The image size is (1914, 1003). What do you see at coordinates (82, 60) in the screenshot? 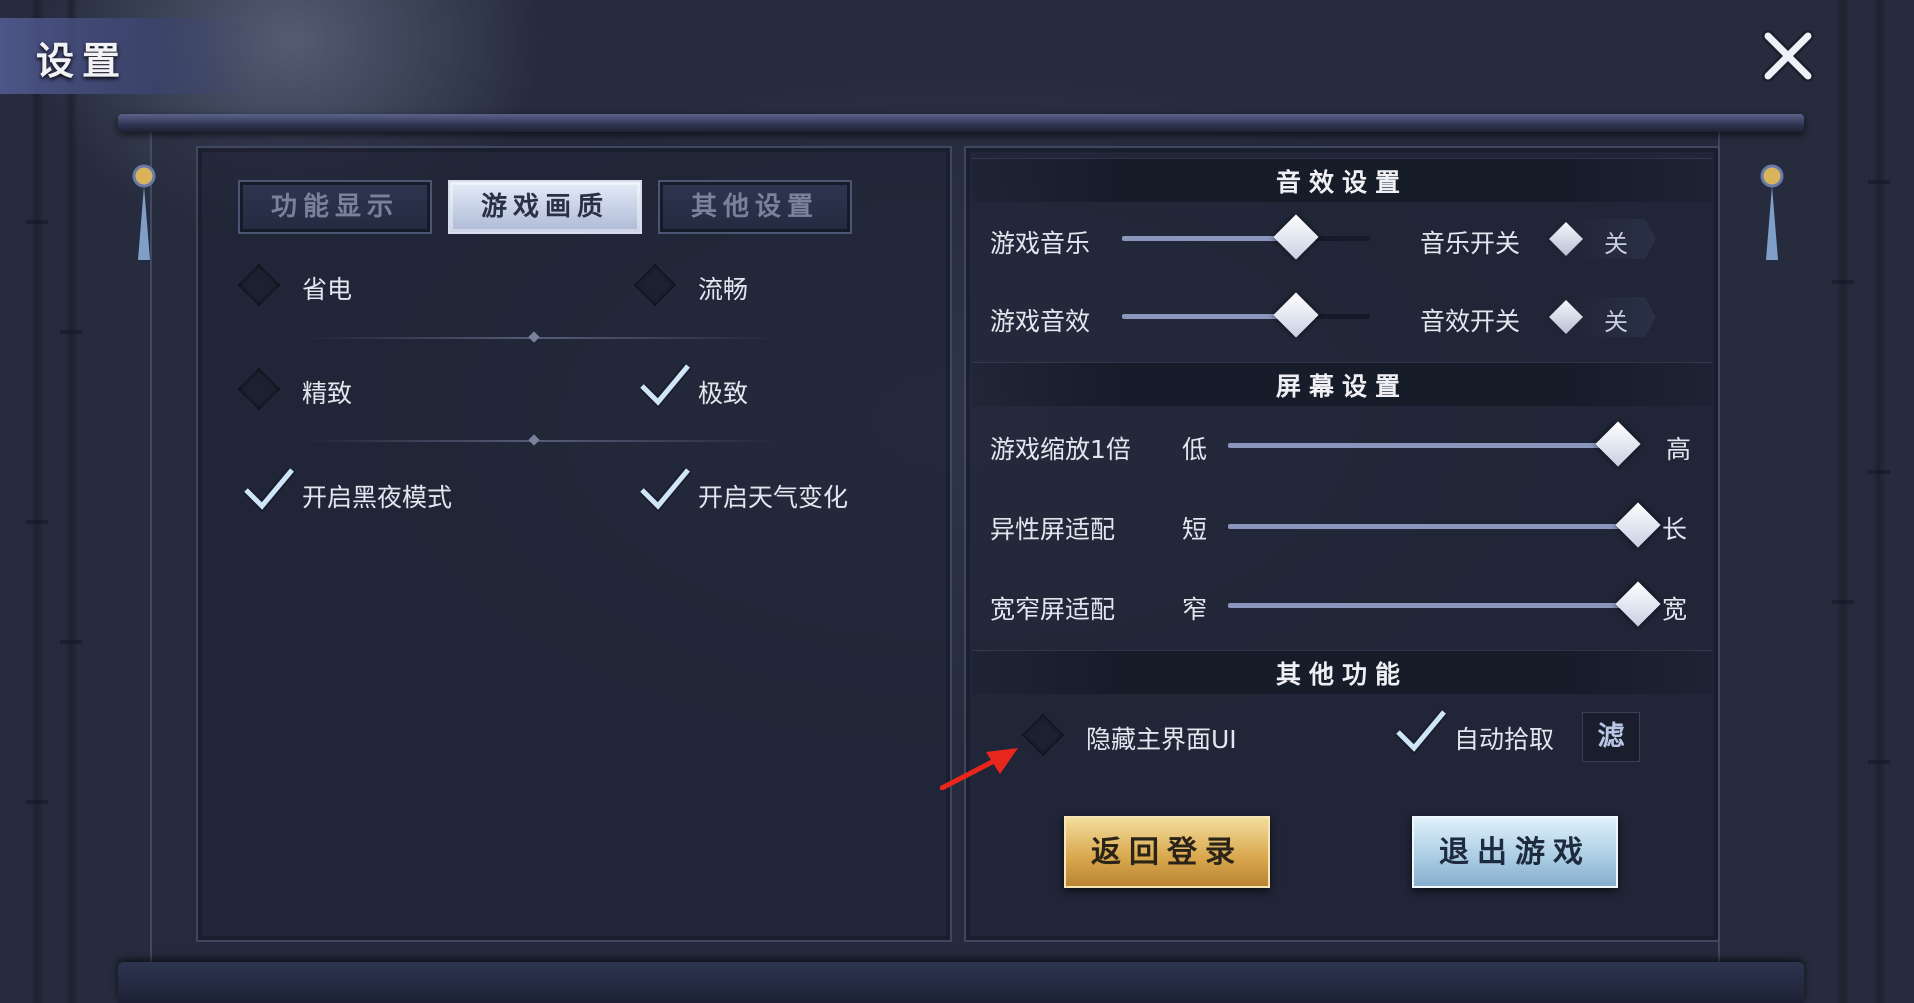
I see `page-title: 设置` at bounding box center [82, 60].